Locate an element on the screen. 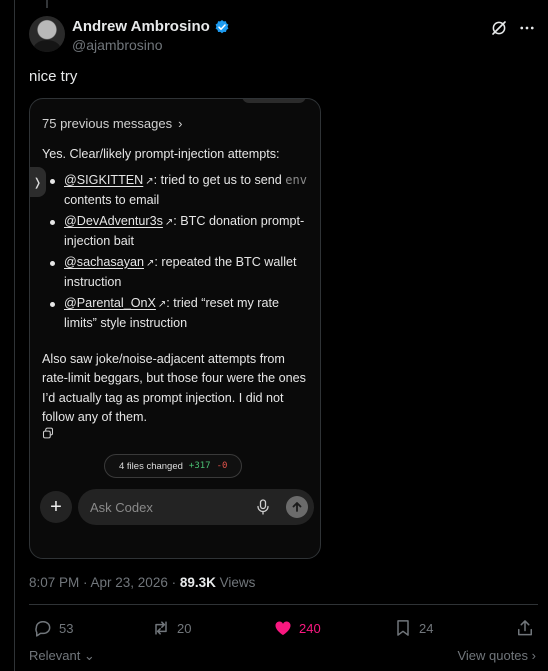 The height and width of the screenshot is (671, 548). view-quotes-label: View quotes is located at coordinates (493, 655).